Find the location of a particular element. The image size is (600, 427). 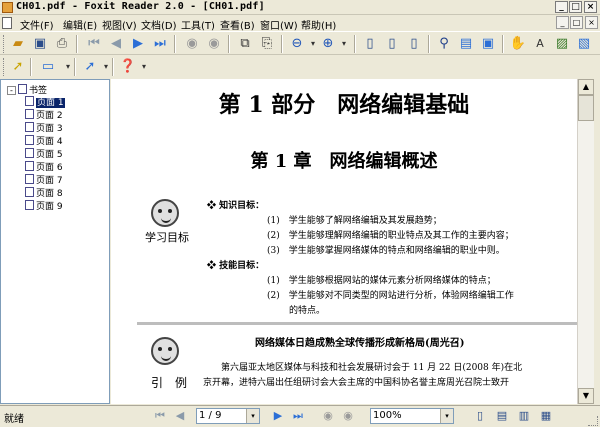

bookmark-label: 页面 9 is located at coordinates (49, 207).